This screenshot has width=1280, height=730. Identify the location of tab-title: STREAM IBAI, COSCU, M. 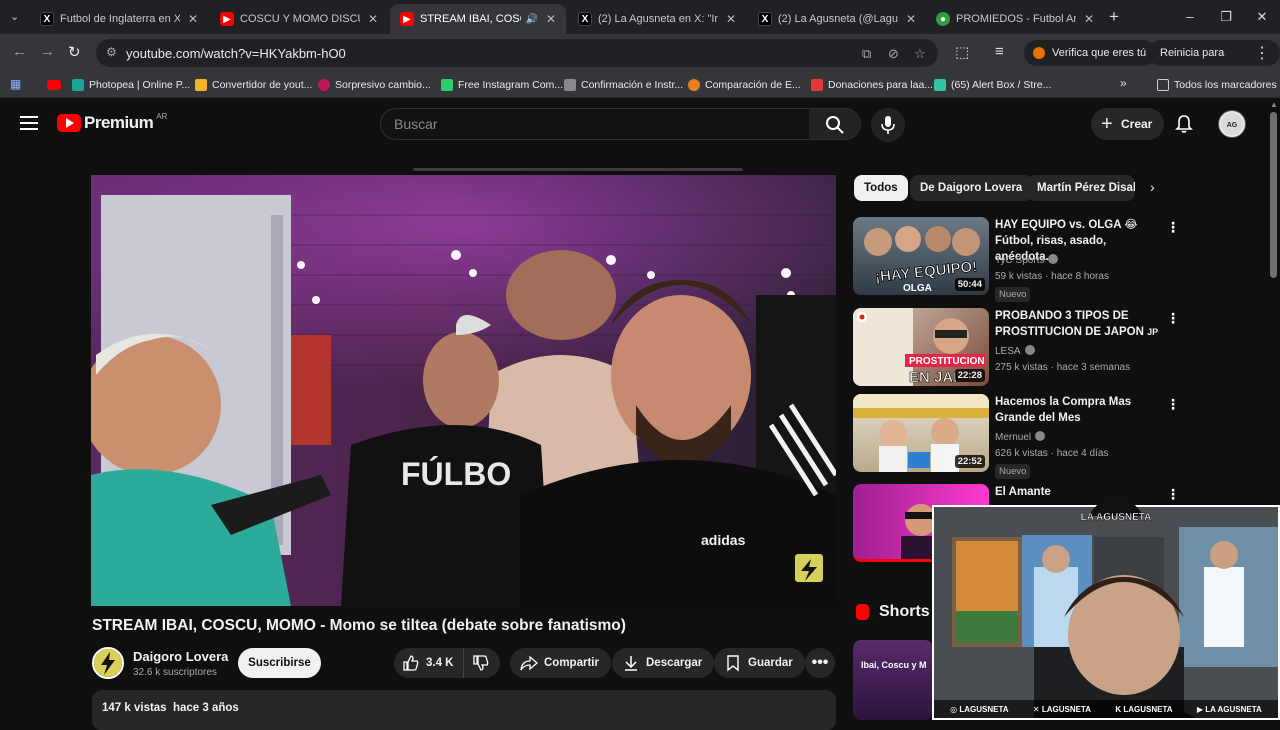
(470, 19).